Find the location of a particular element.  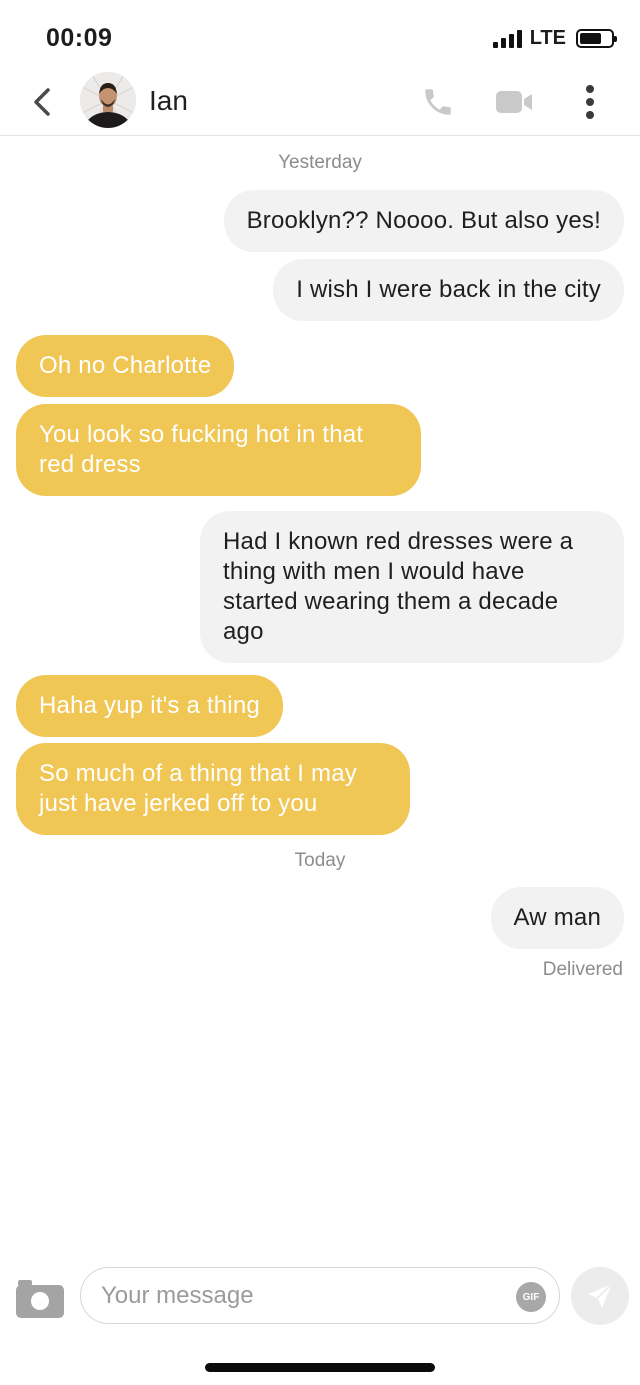

status-indicators: LTE is located at coordinates (554, 38).